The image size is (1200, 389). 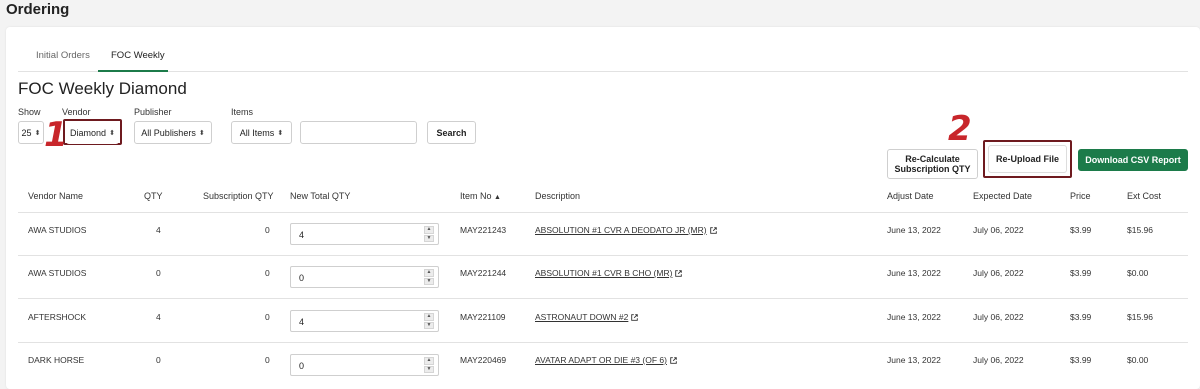 I want to click on vendor-select-value: Diamond, so click(x=88, y=132).